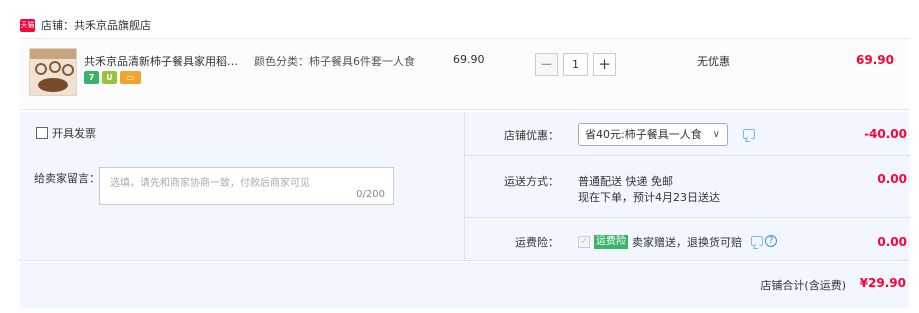  I want to click on seller-message-char-count: 0/200, so click(370, 194).